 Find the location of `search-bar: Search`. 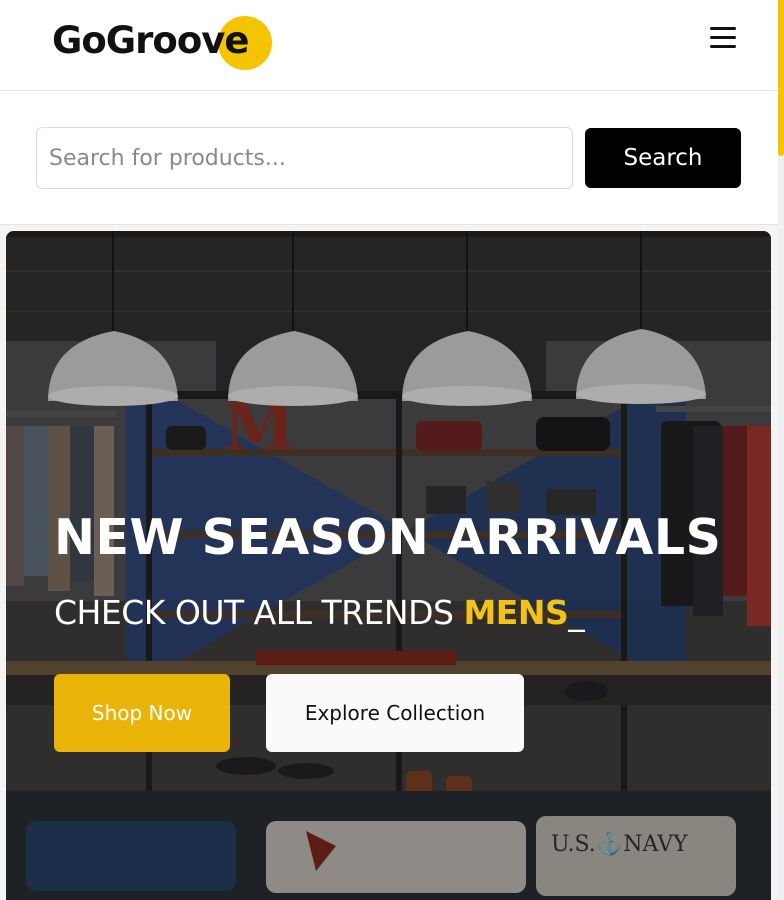

search-bar: Search is located at coordinates (389, 158).